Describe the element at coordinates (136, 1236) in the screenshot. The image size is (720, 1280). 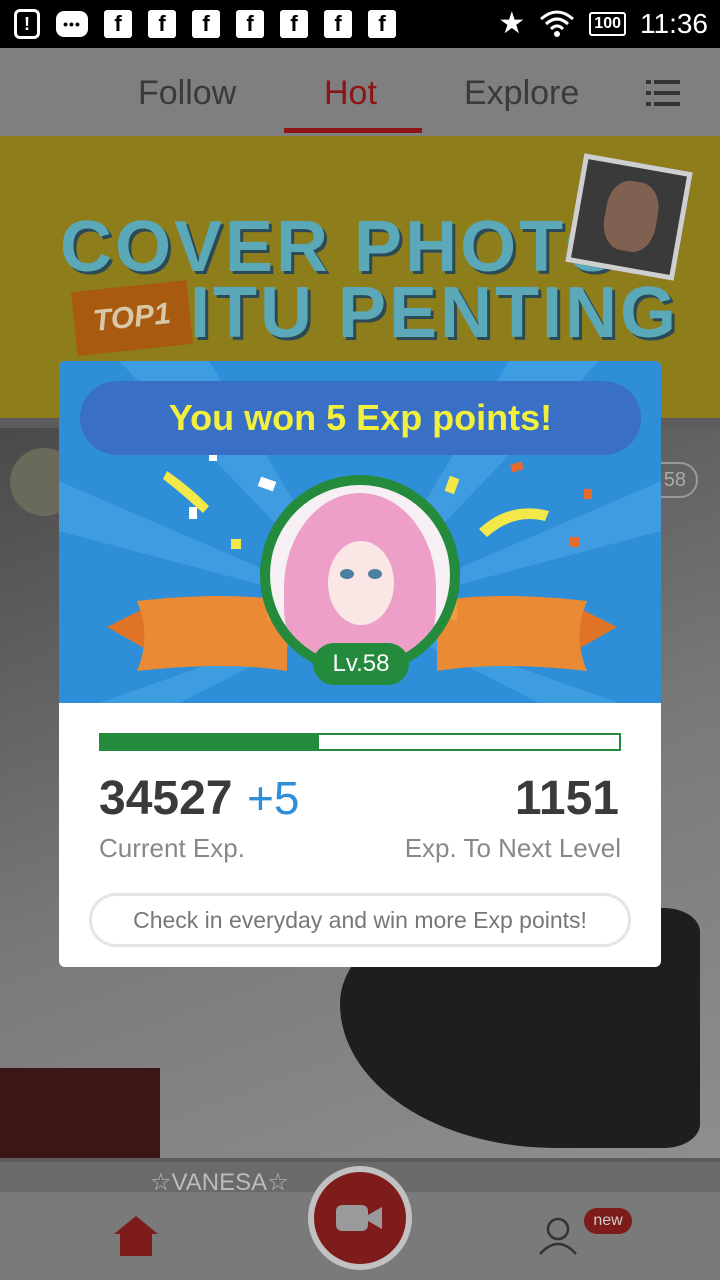
I see `home-icon` at that location.